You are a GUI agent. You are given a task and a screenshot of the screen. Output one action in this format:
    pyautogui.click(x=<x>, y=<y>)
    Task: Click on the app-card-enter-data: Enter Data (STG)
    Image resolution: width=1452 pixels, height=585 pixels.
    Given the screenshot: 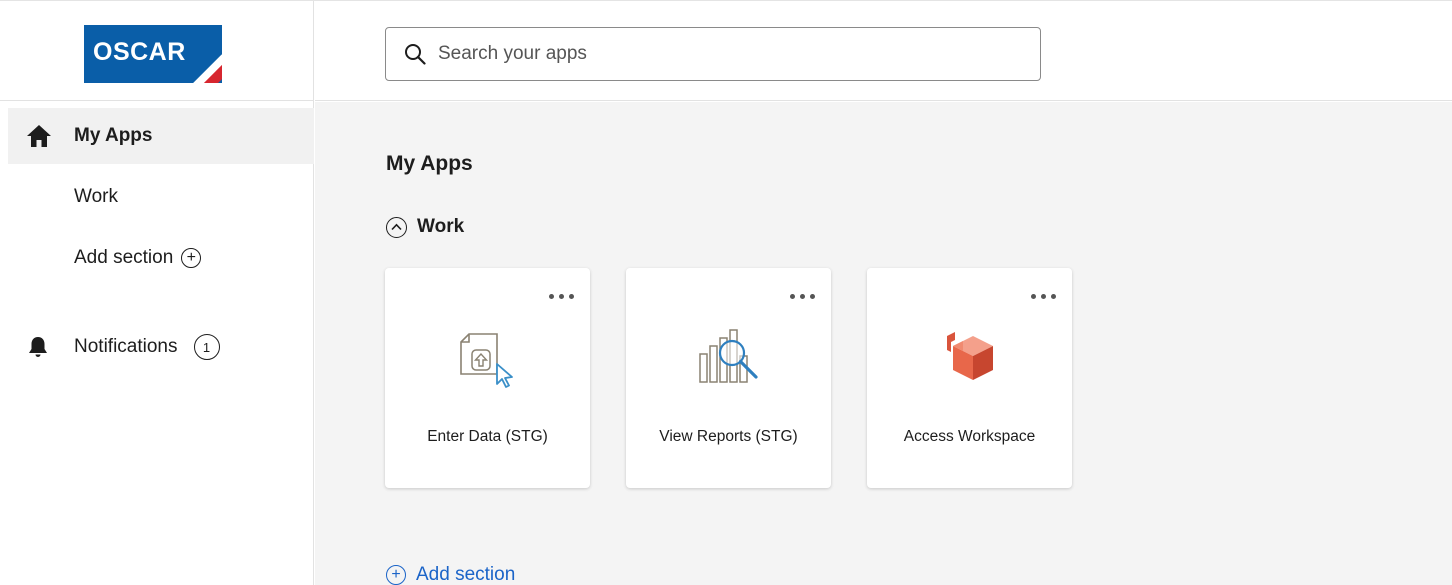 What is the action you would take?
    pyautogui.click(x=487, y=378)
    